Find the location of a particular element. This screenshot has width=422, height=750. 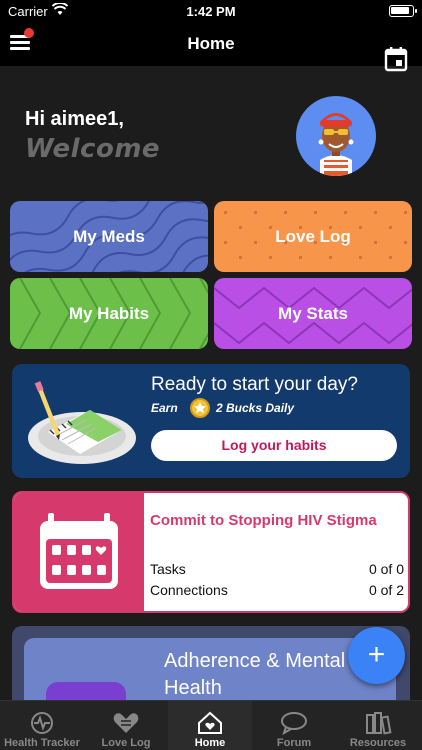

tasks-label: Tasks is located at coordinates (168, 569).